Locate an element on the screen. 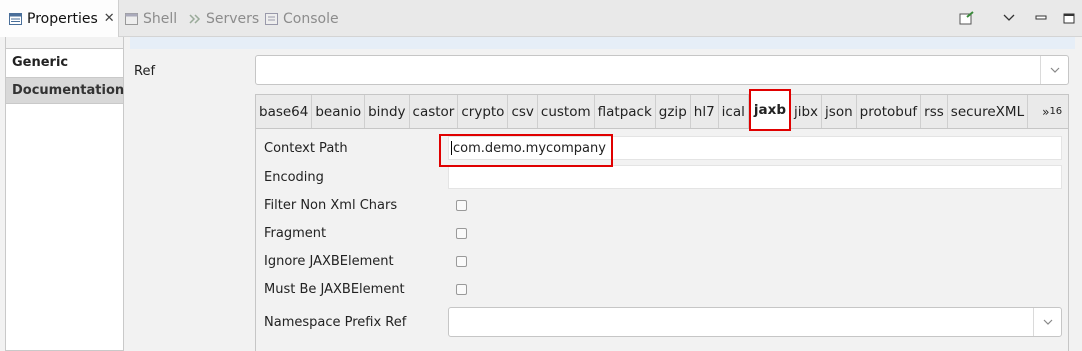 This screenshot has width=1082, height=351. tab-custom: custom is located at coordinates (566, 111).